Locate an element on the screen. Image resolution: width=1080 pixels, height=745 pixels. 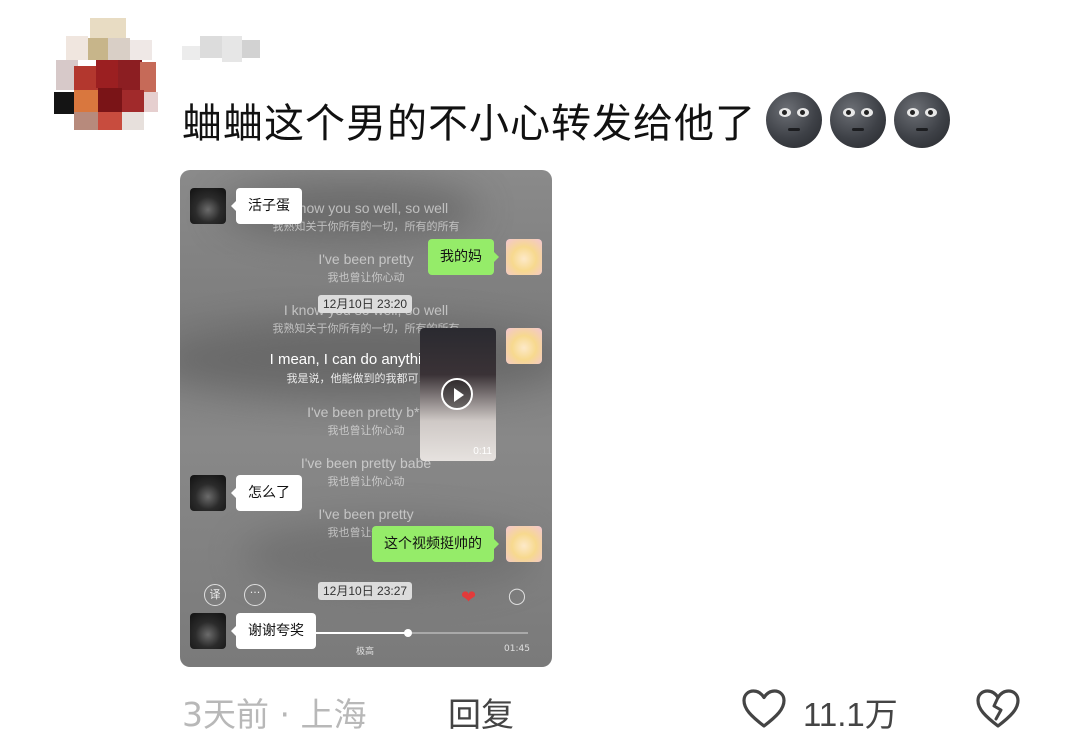
chat-timestamp: 12月10日 23:20 is located at coordinates (365, 304).